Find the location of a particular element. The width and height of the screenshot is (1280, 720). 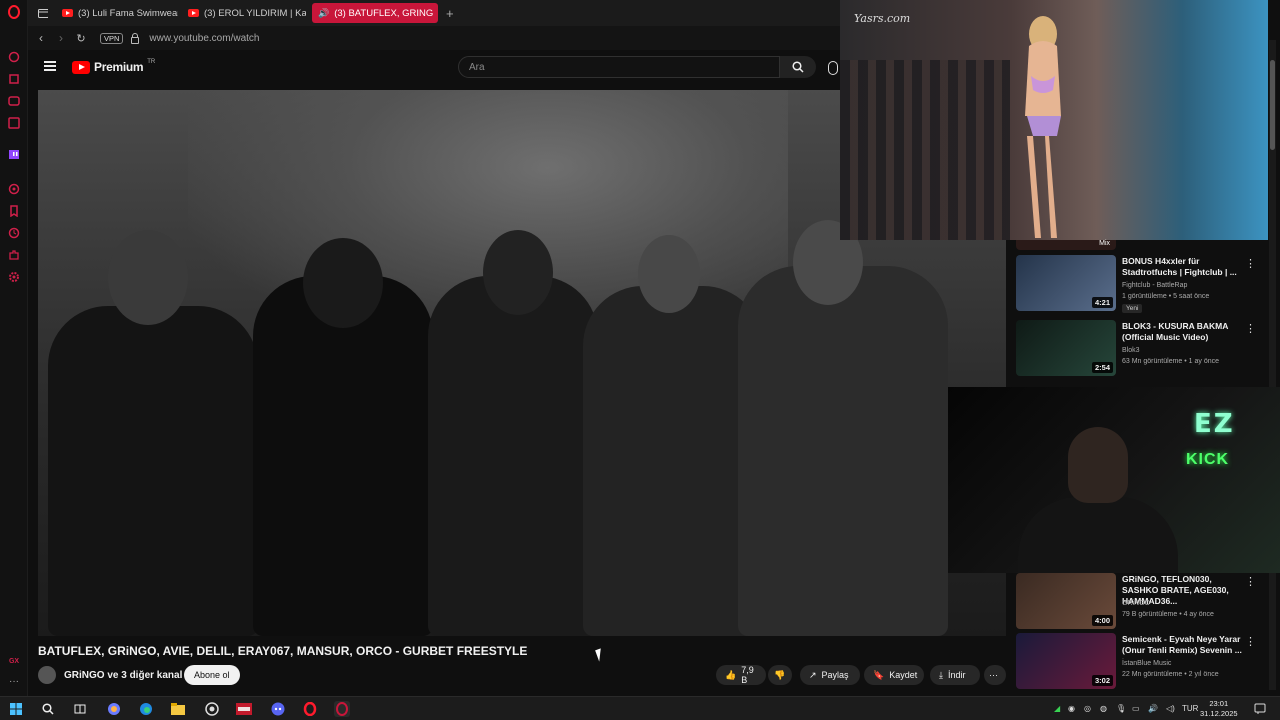

tray-volume-icon-2: ◁) is located at coordinates (1170, 708).